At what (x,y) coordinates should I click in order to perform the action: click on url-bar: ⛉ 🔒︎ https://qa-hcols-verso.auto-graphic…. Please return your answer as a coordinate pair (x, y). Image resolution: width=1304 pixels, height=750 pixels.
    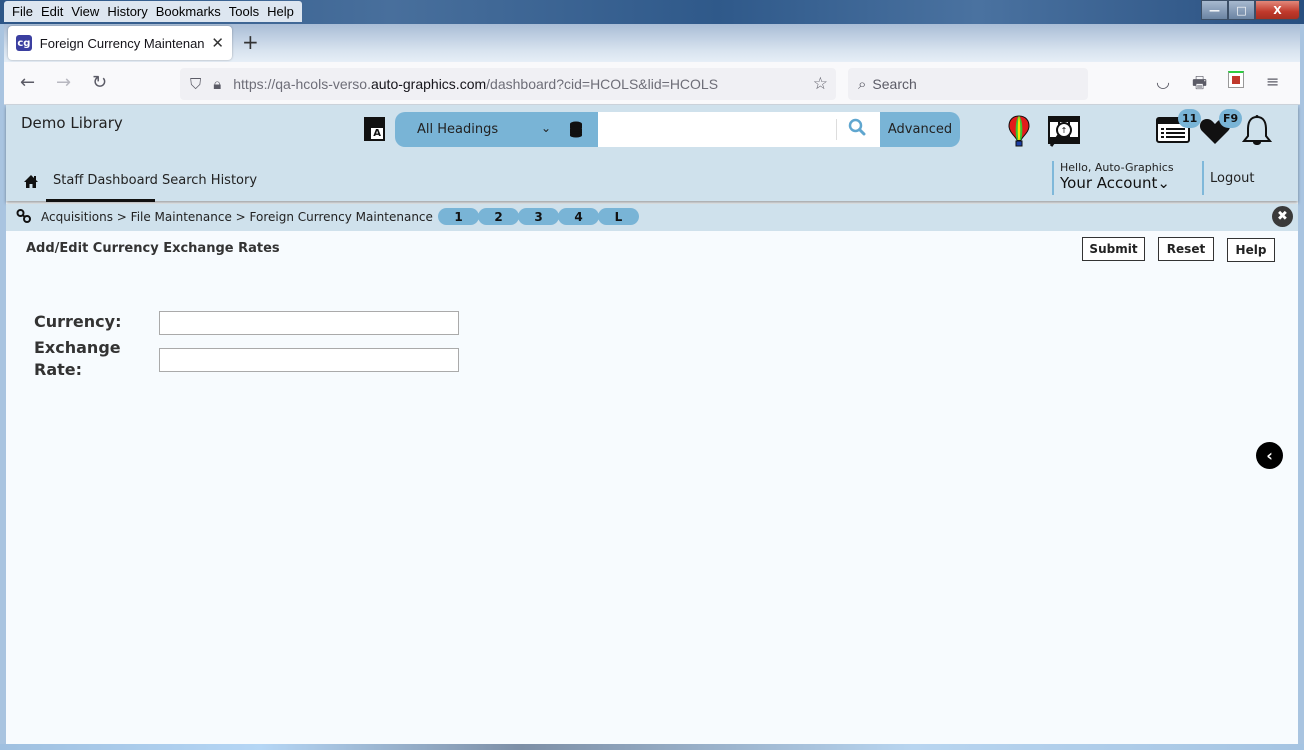
    Looking at the image, I should click on (508, 84).